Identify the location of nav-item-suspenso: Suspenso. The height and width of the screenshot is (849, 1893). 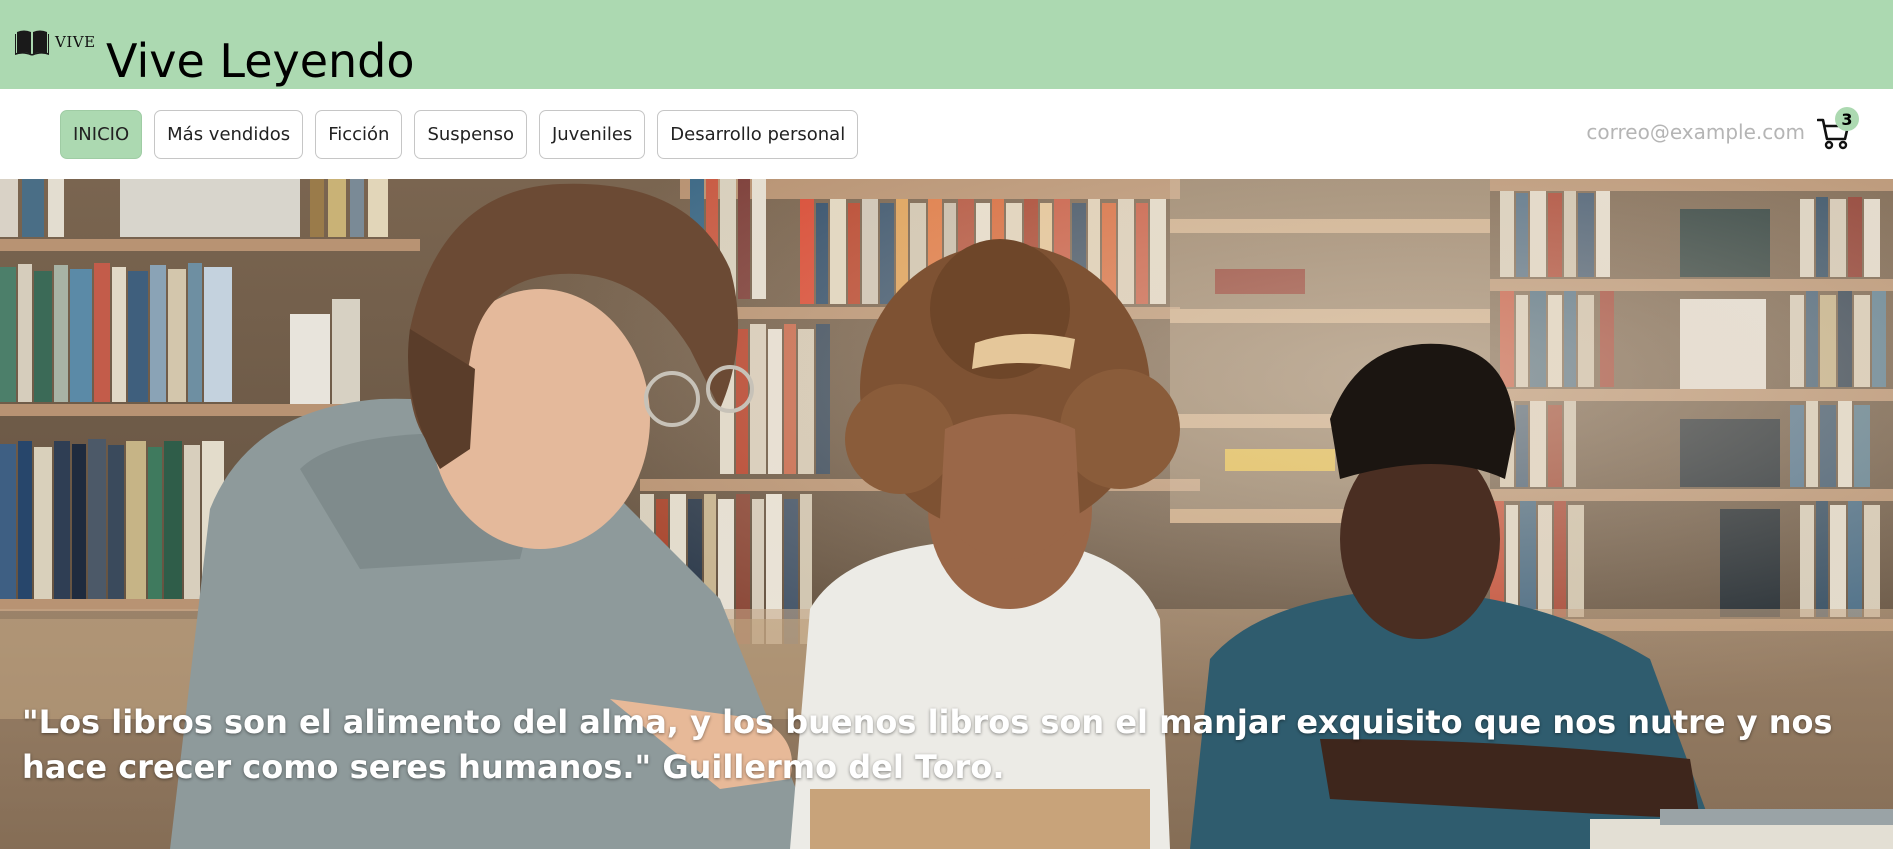
(470, 134).